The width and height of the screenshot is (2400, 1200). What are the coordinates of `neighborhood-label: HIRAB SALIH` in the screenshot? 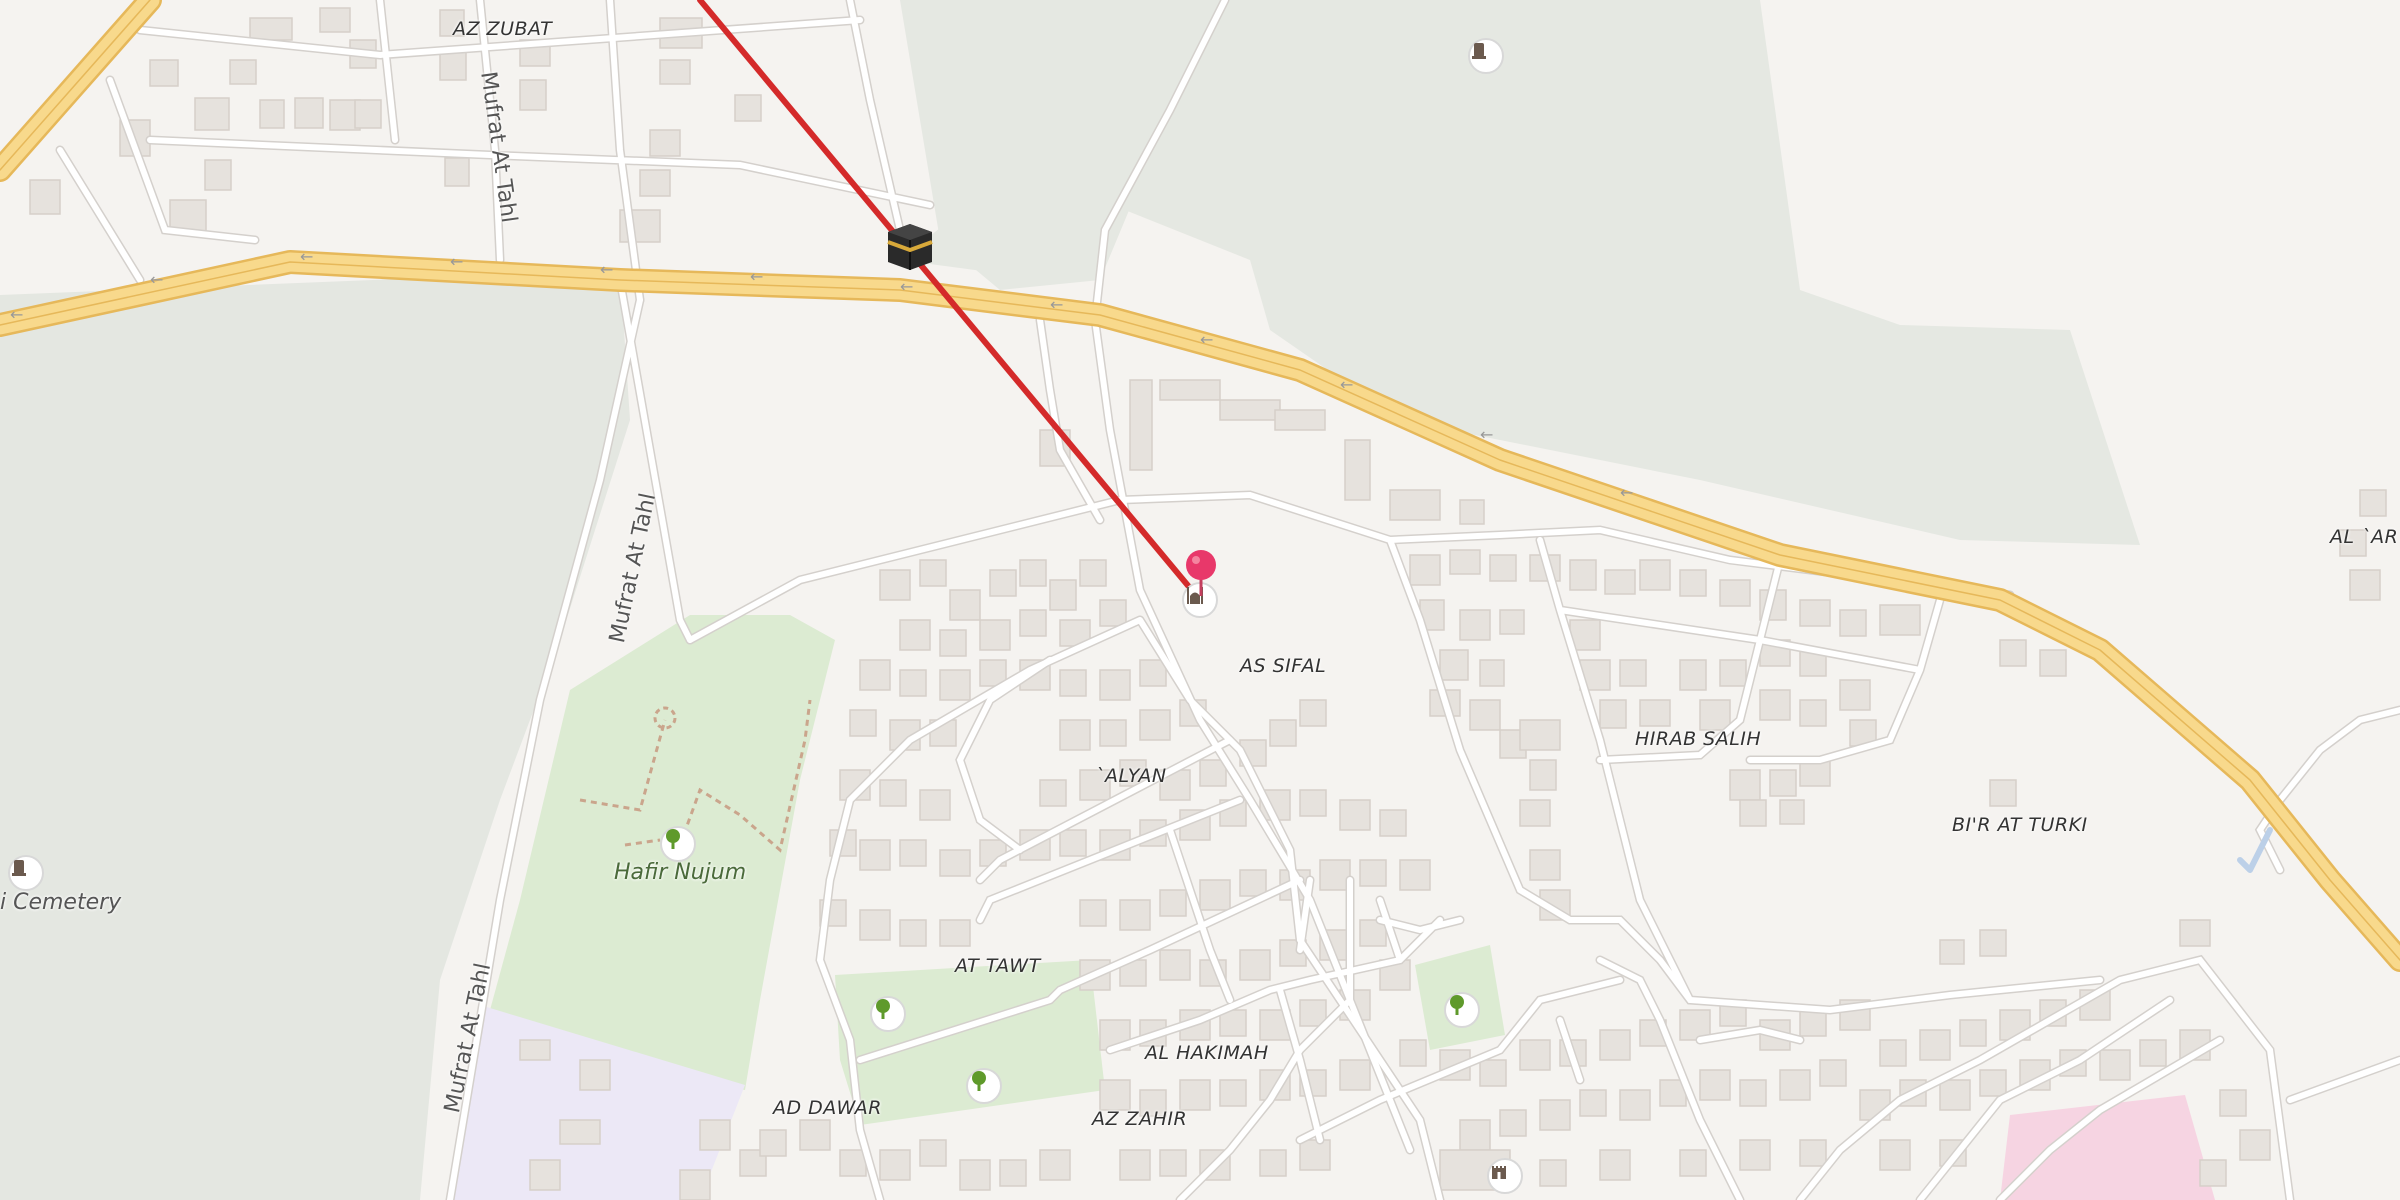 It's located at (1698, 739).